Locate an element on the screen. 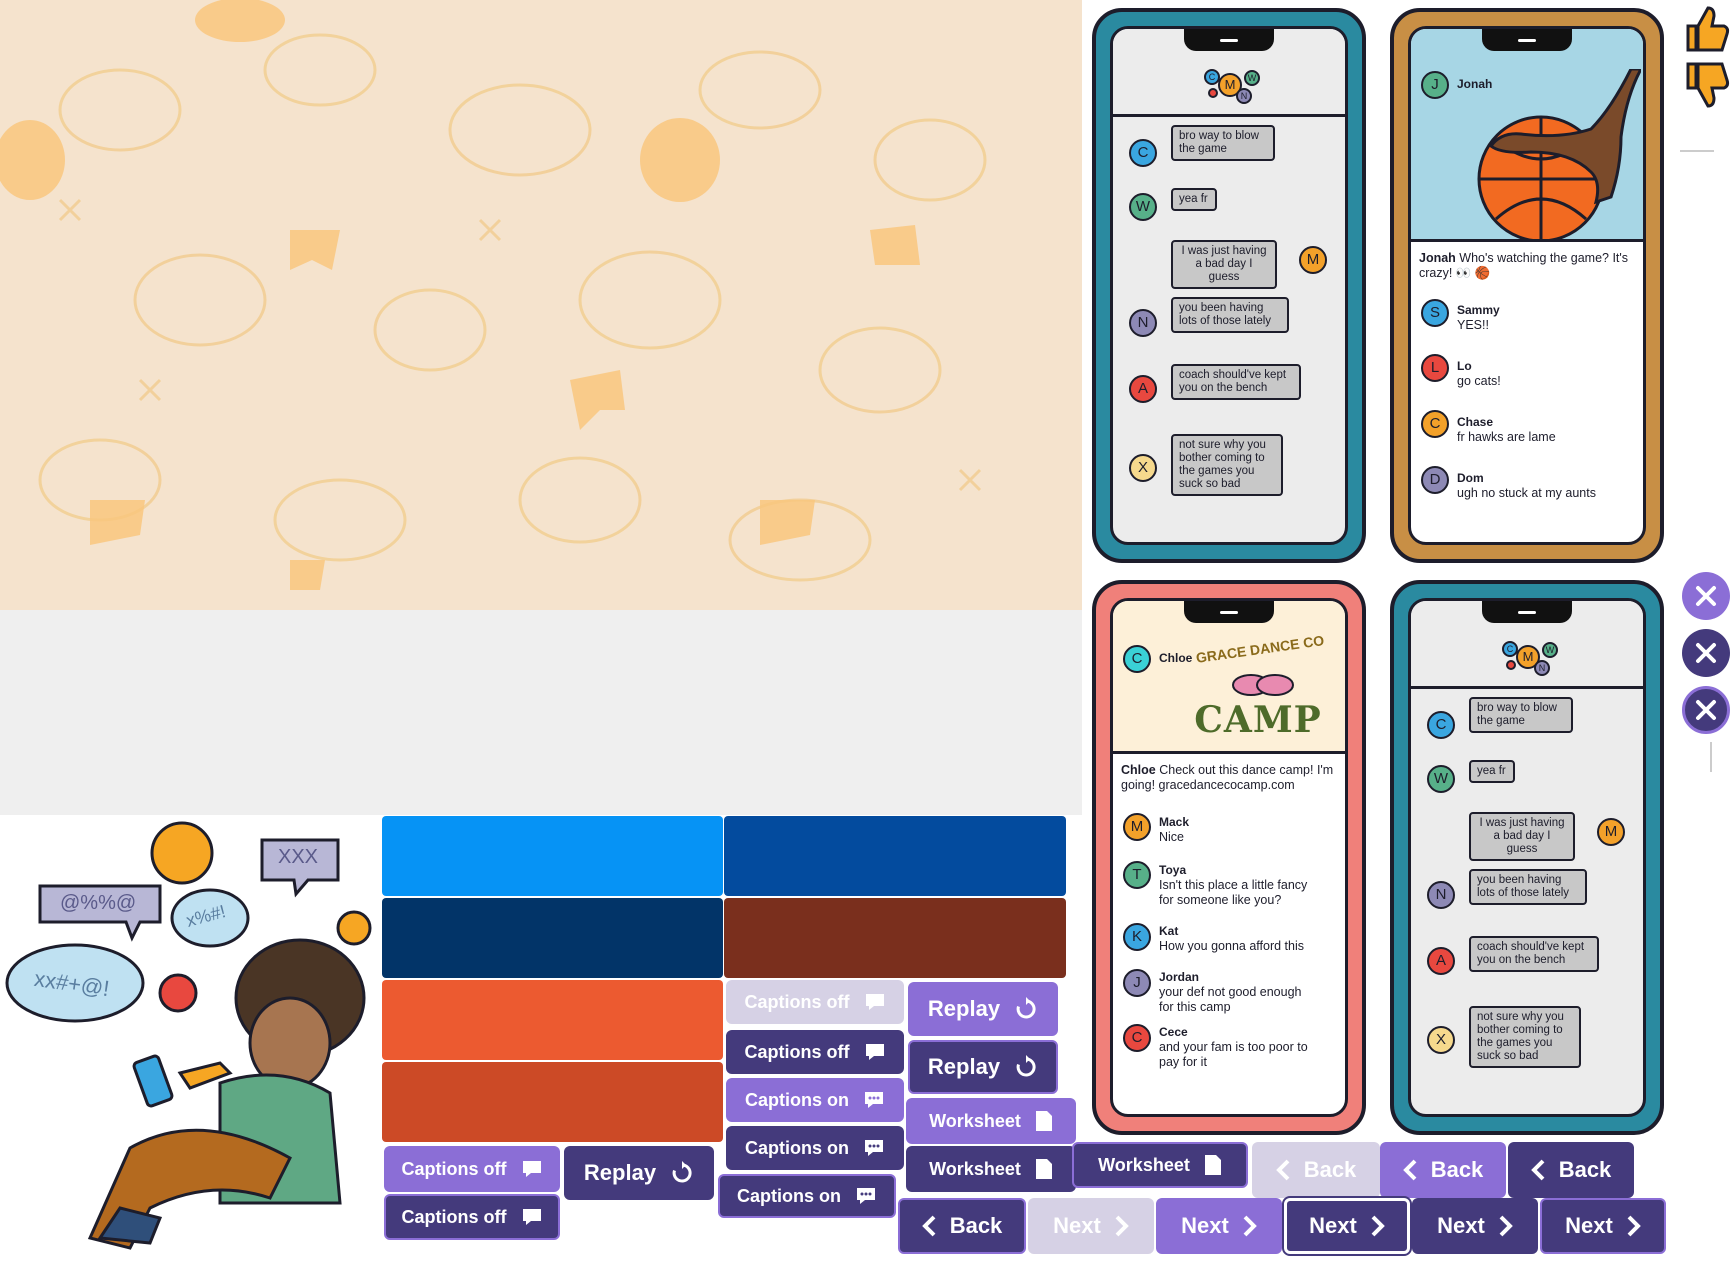 The image size is (1735, 1261). worksheet-button-dark: Worksheet is located at coordinates (991, 1169).